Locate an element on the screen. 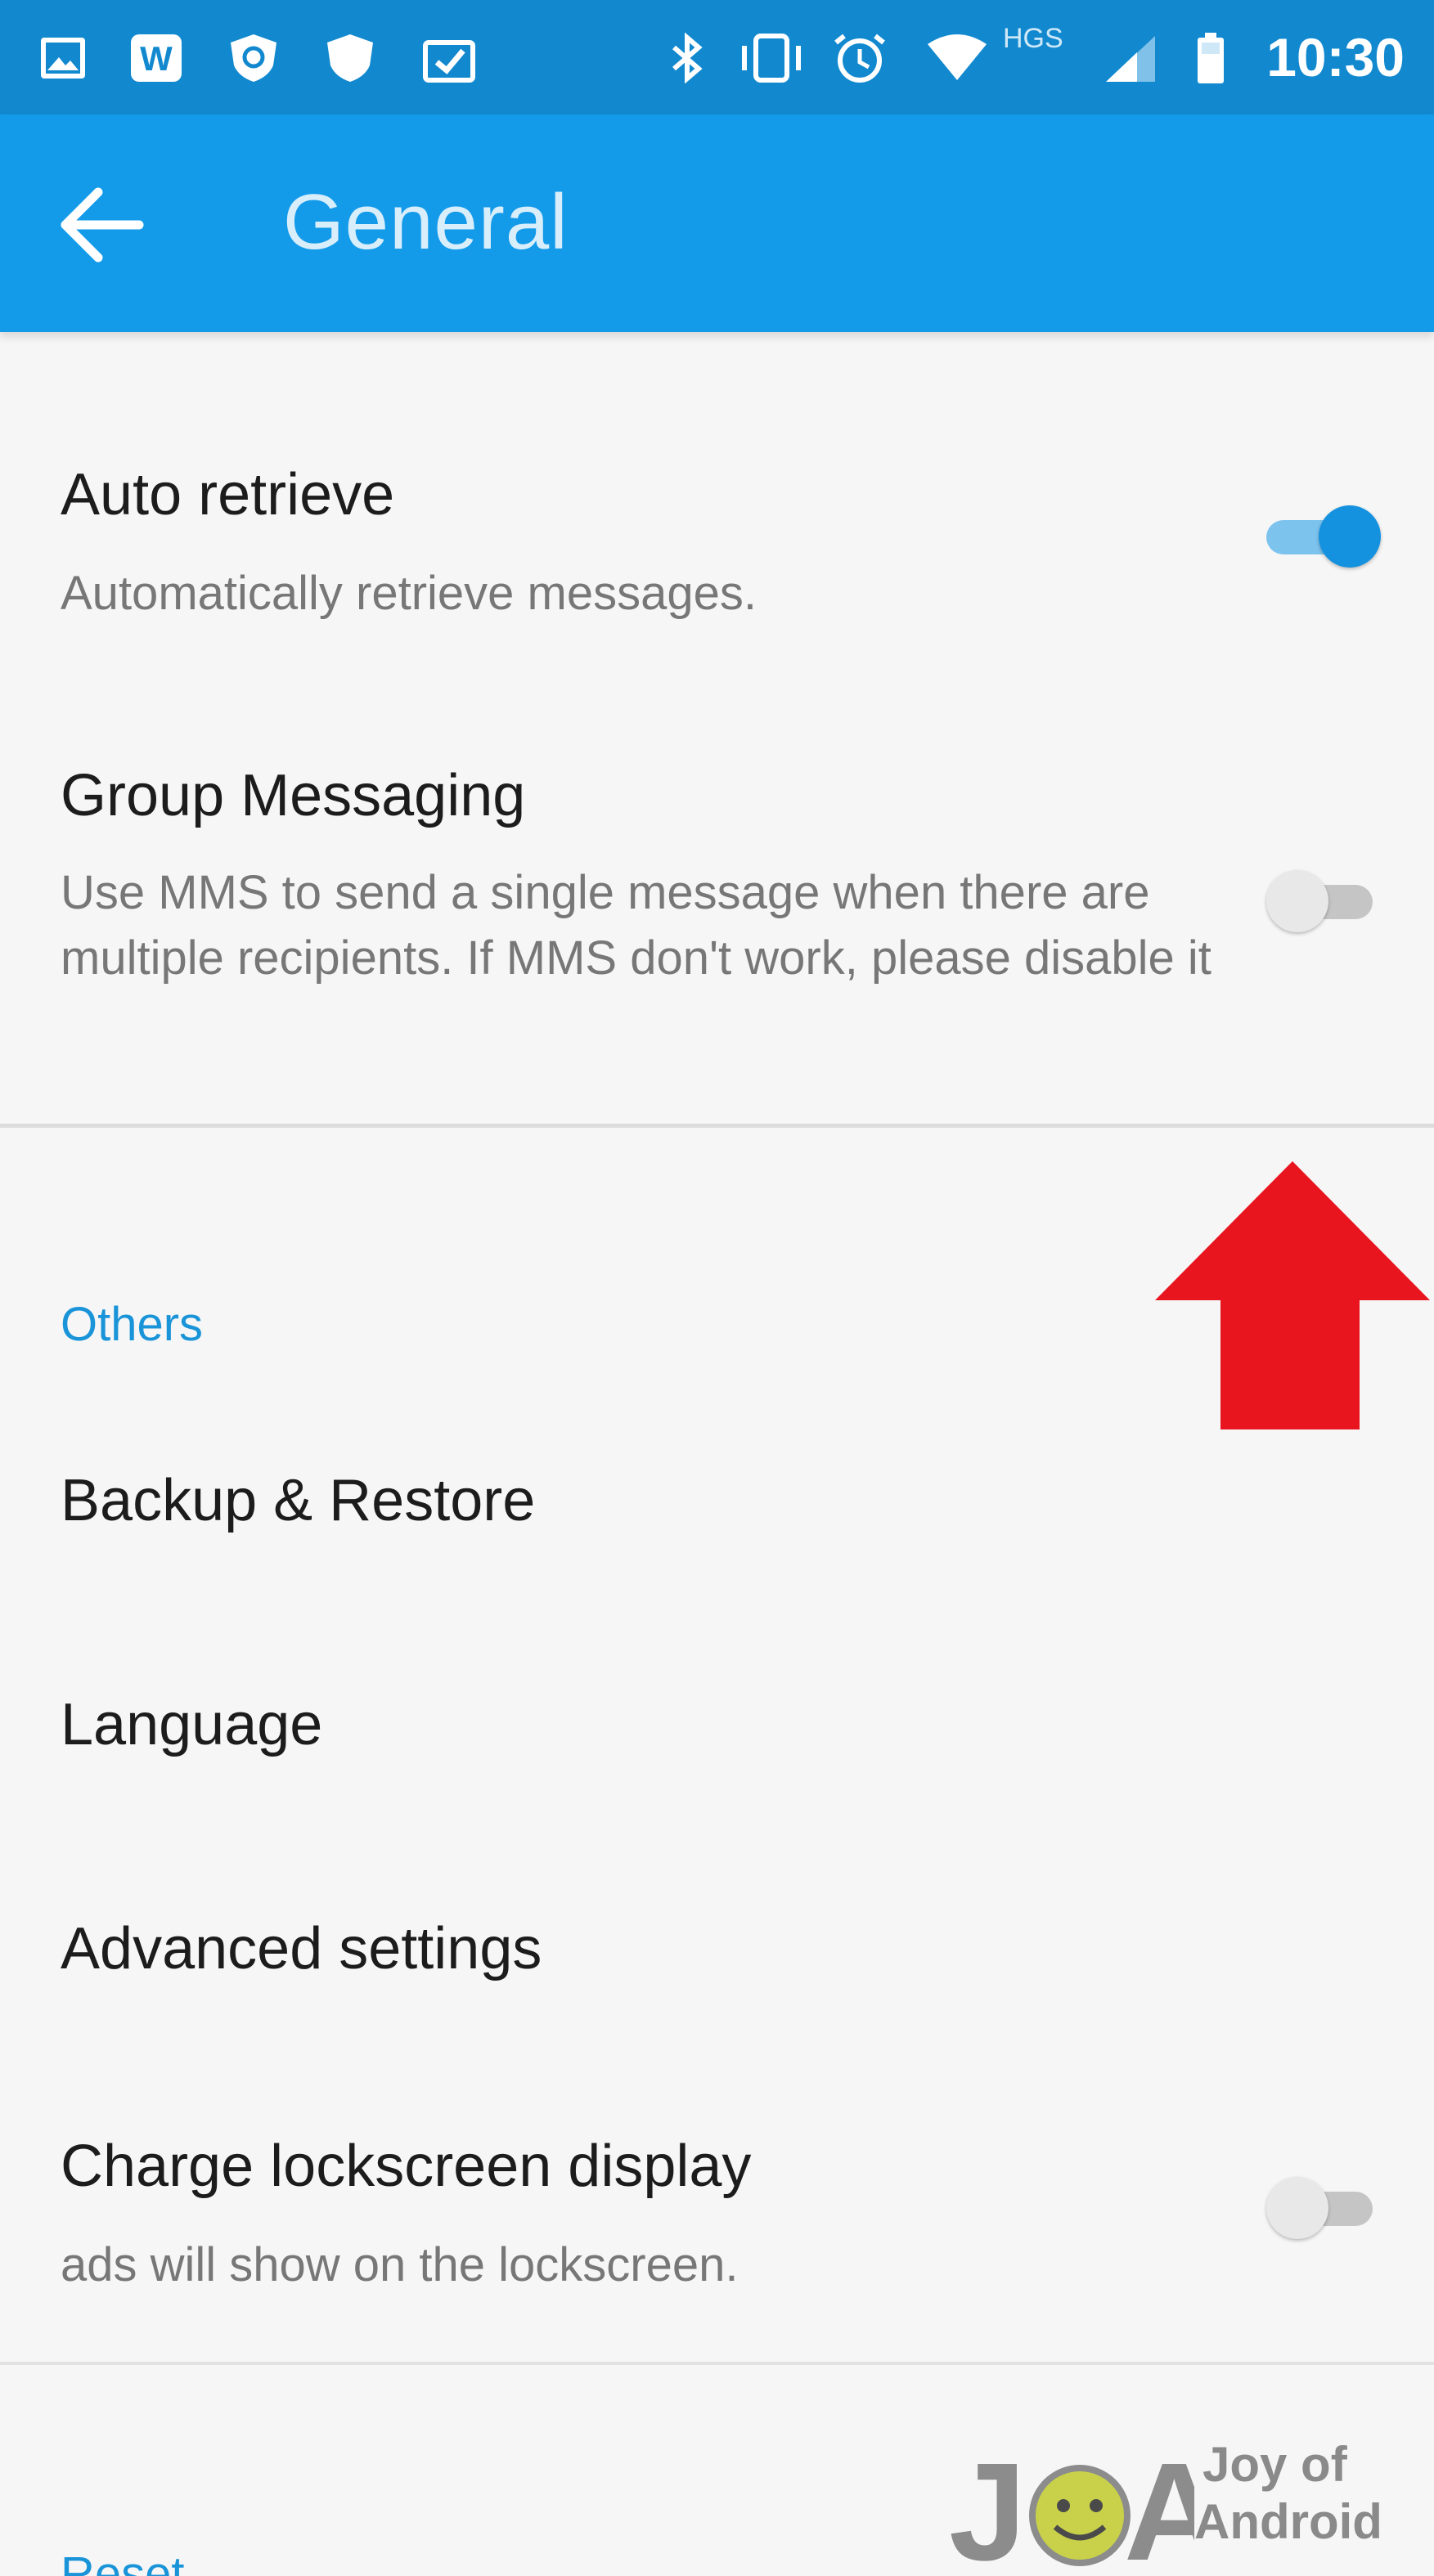 The width and height of the screenshot is (1434, 2576). group-messaging-title: Group Messaging is located at coordinates (293, 795).